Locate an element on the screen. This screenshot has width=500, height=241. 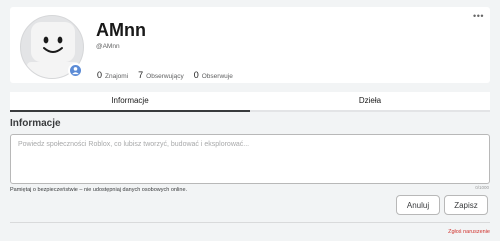
cancel-button: Anuluj is located at coordinates (418, 205).